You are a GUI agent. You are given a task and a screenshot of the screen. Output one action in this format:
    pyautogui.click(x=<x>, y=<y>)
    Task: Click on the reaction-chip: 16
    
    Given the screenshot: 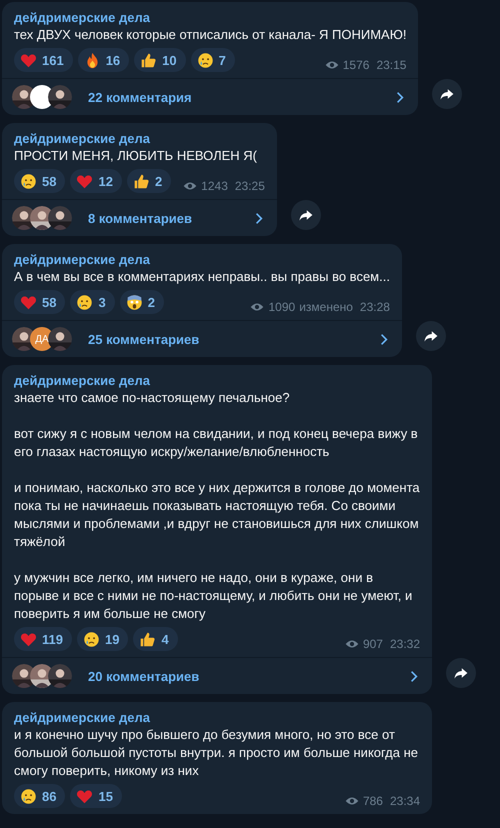 What is the action you would take?
    pyautogui.click(x=104, y=60)
    